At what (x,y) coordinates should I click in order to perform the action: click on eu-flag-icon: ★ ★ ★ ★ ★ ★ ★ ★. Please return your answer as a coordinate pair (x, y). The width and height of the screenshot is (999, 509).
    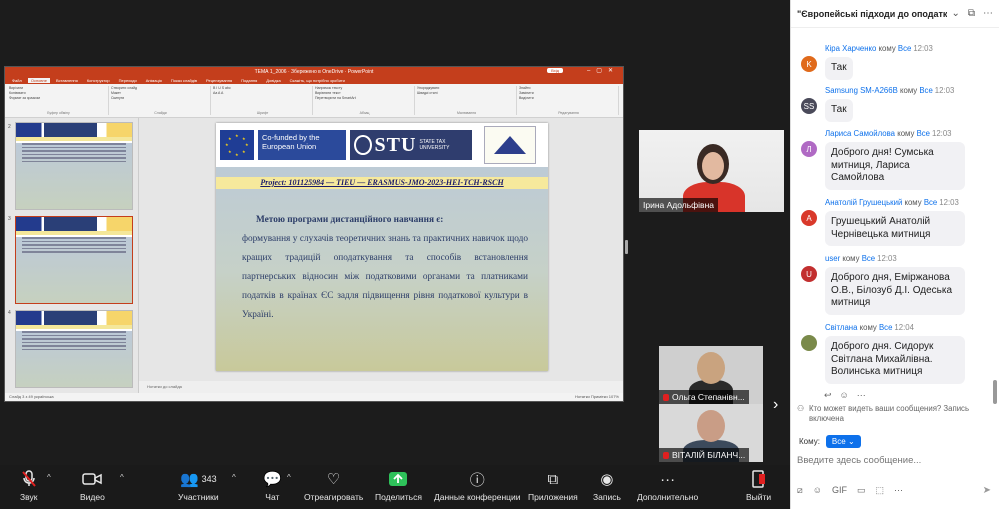
    Looking at the image, I should click on (237, 145).